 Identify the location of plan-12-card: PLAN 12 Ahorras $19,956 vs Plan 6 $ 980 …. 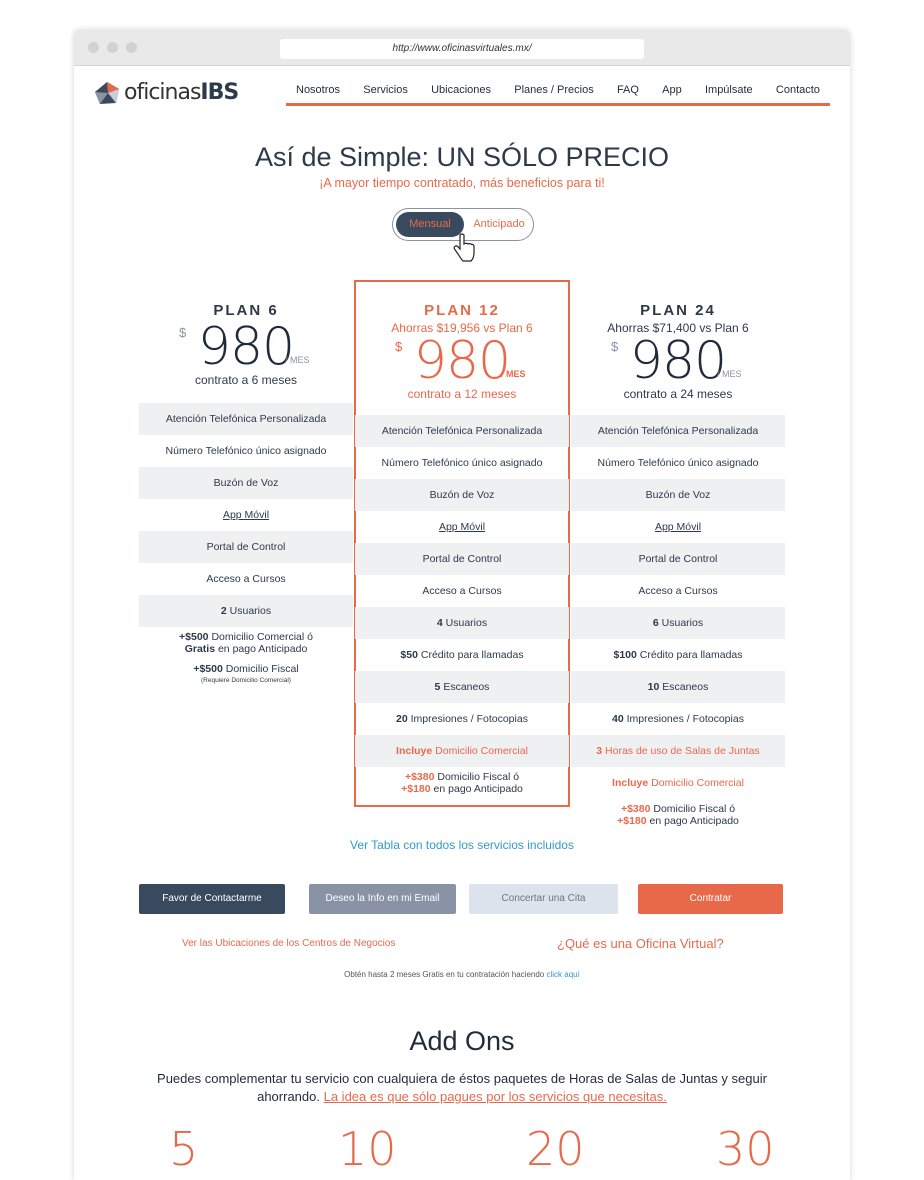
(462, 550).